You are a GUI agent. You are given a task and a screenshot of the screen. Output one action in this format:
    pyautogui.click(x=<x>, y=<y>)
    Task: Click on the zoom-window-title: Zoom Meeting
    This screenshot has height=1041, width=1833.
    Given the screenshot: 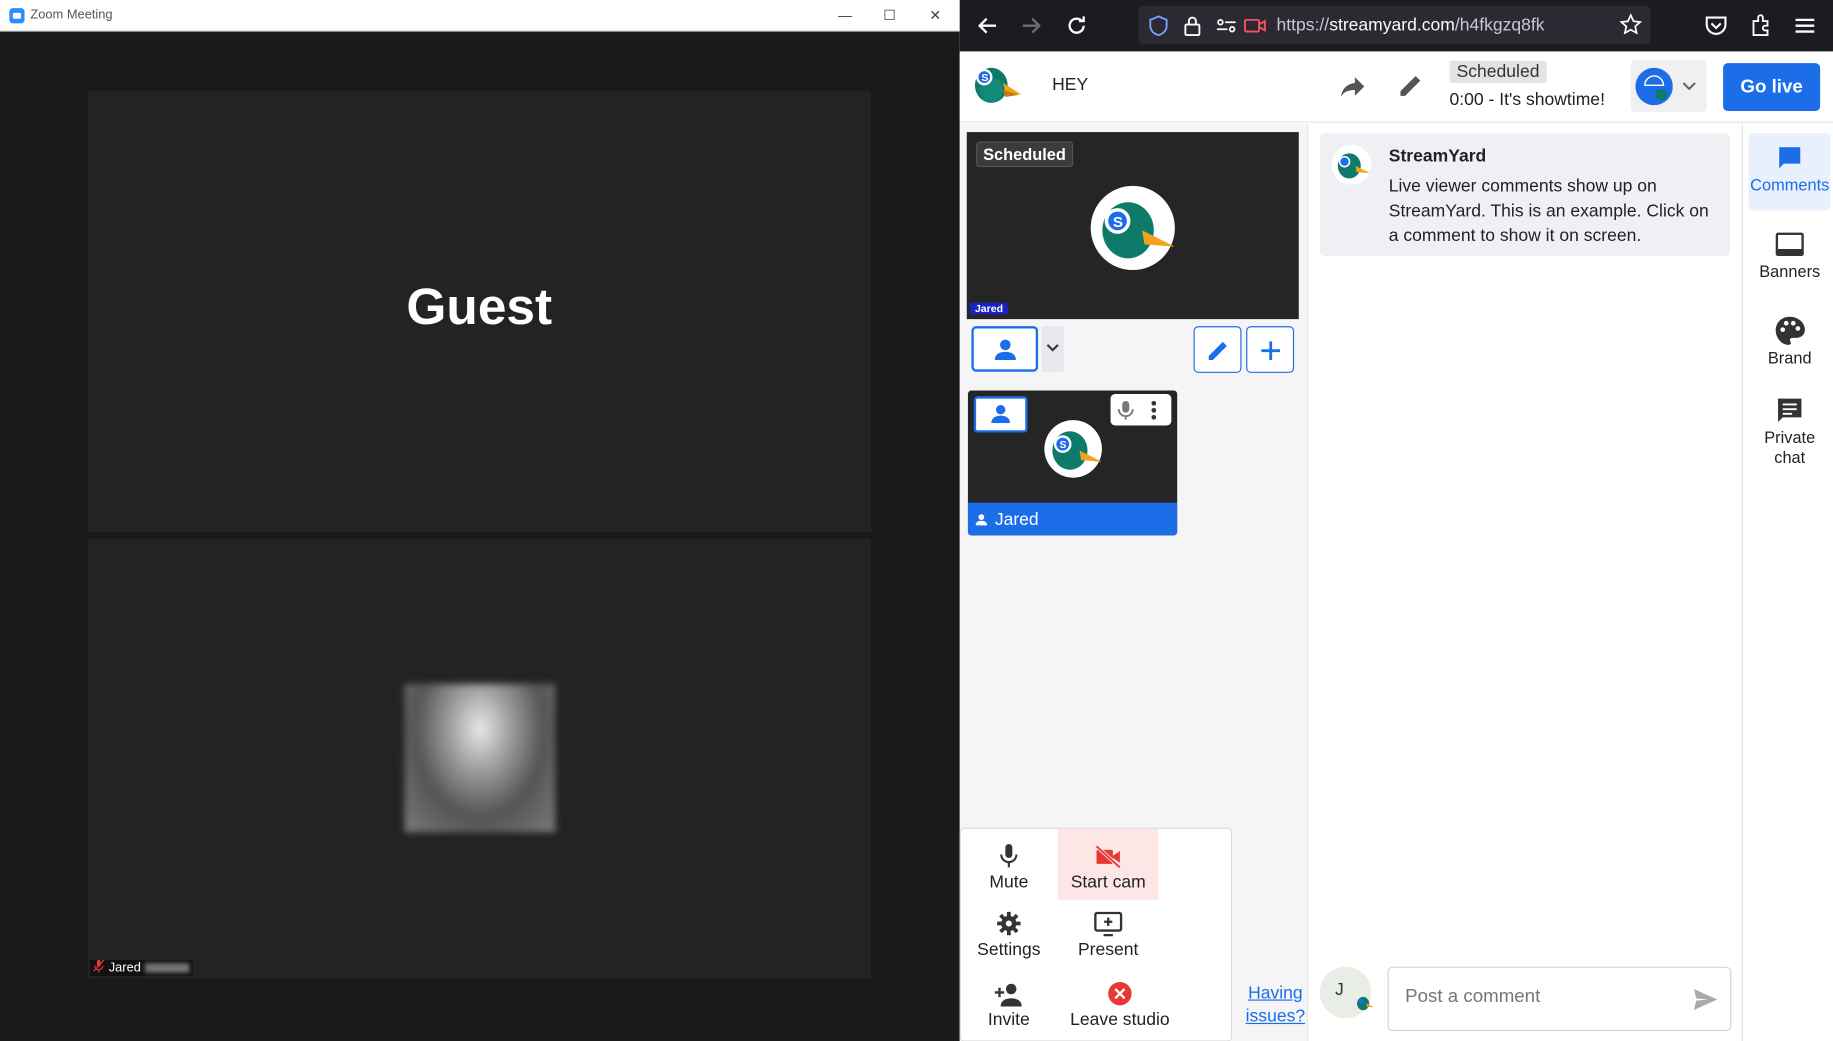 What is the action you would take?
    pyautogui.click(x=71, y=15)
    